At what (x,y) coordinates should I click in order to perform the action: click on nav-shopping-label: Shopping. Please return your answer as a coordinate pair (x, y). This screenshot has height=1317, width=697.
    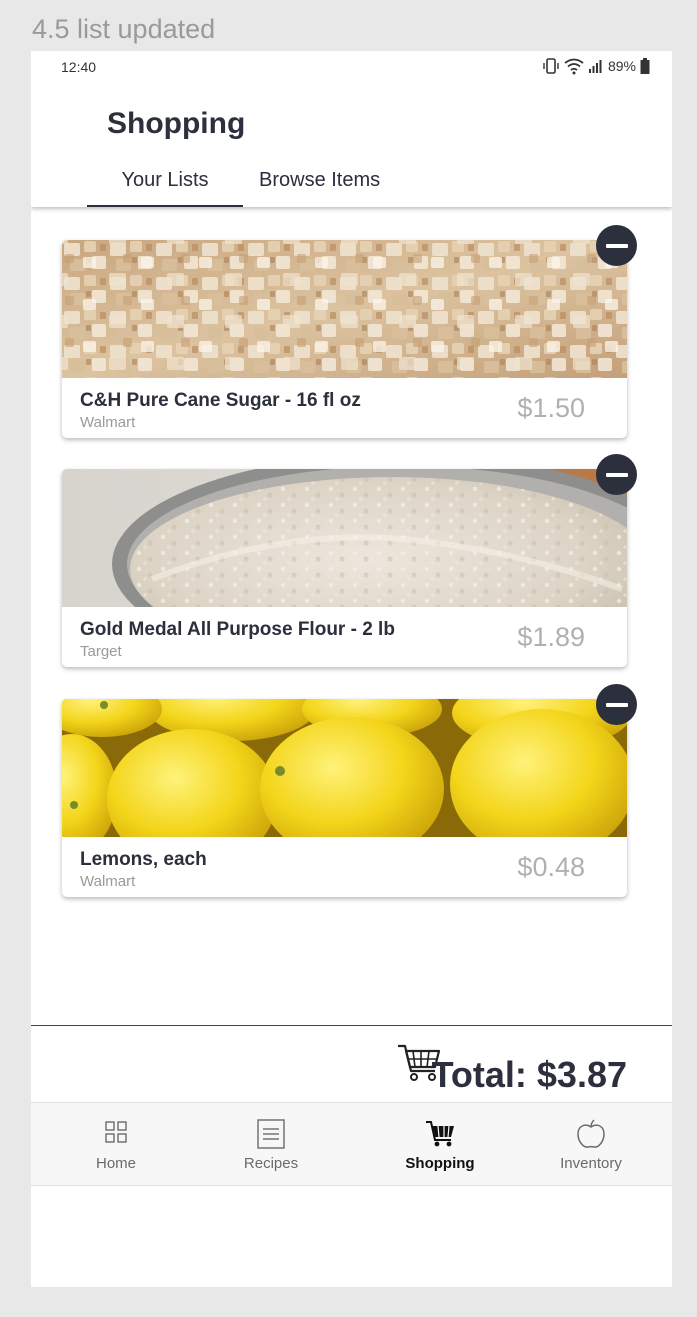
    Looking at the image, I should click on (440, 1163).